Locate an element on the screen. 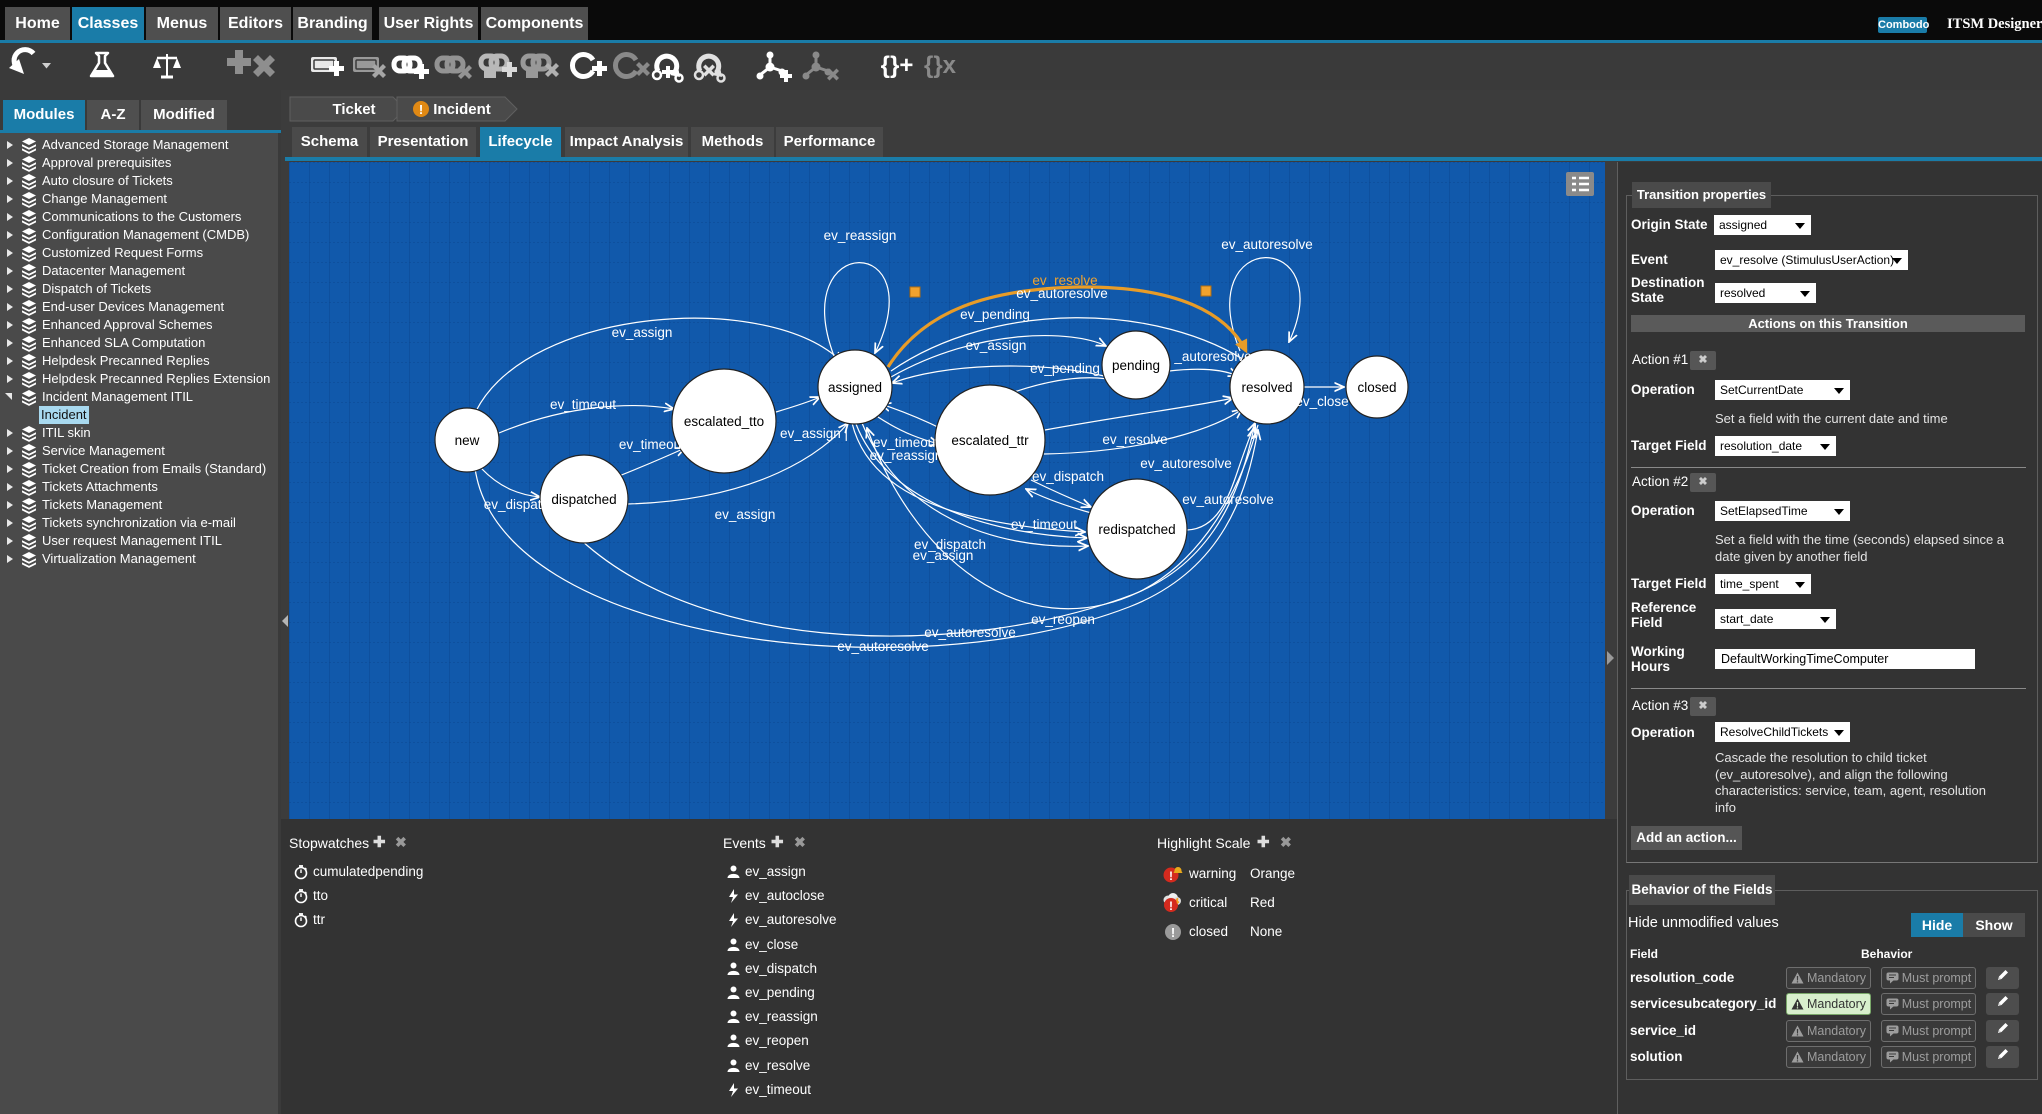 This screenshot has height=1114, width=2042. svg-text: redispatched is located at coordinates (1136, 529).